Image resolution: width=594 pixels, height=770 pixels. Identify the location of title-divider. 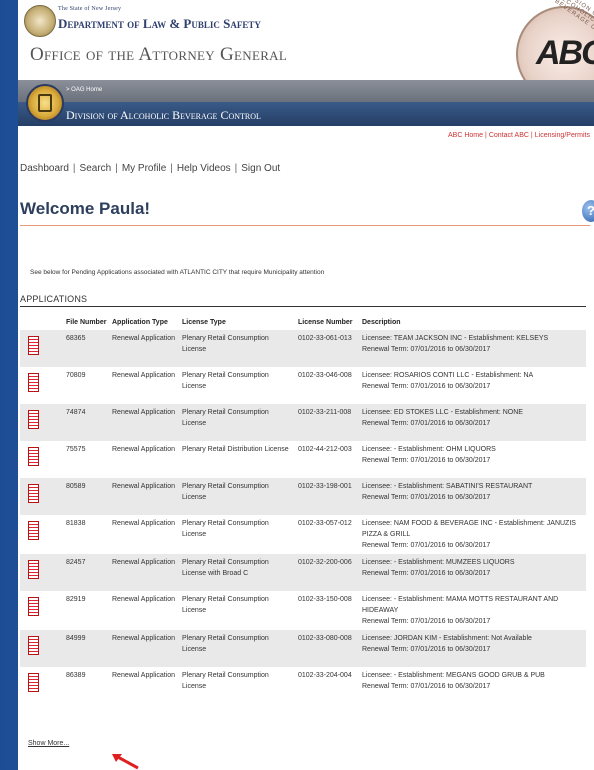
(305, 225).